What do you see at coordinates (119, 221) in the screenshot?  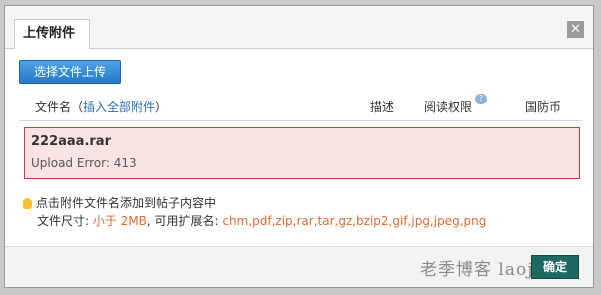 I see `size-limit: 小于 2MB` at bounding box center [119, 221].